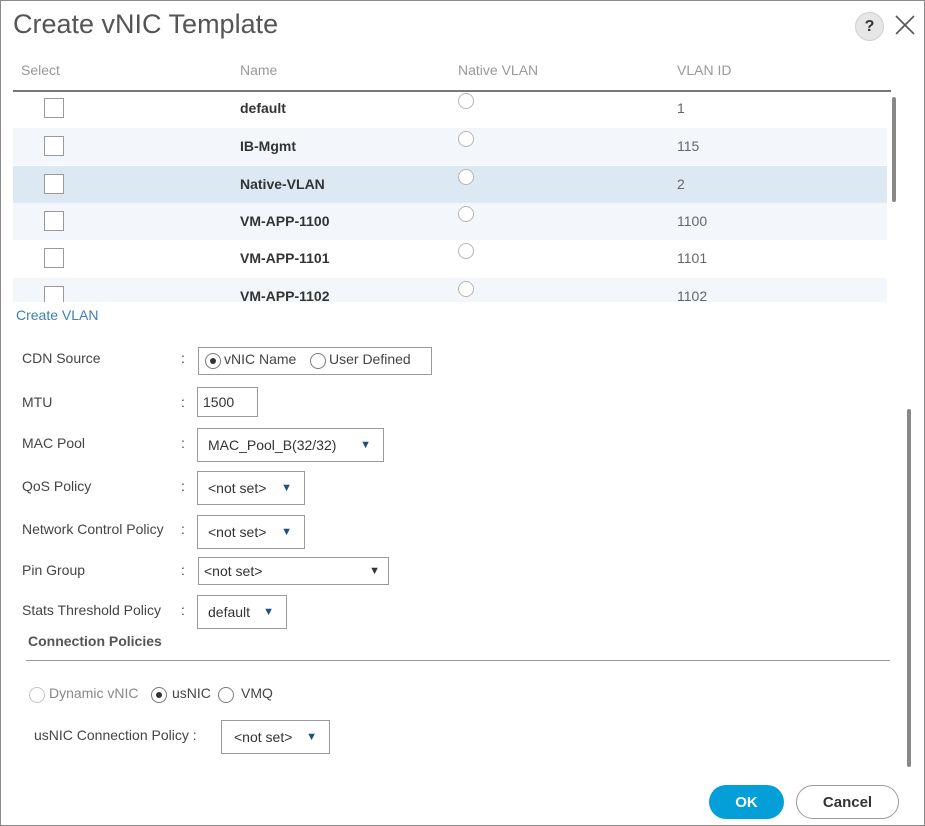 The width and height of the screenshot is (925, 826). What do you see at coordinates (40, 70) in the screenshot?
I see `column-header-select: Select` at bounding box center [40, 70].